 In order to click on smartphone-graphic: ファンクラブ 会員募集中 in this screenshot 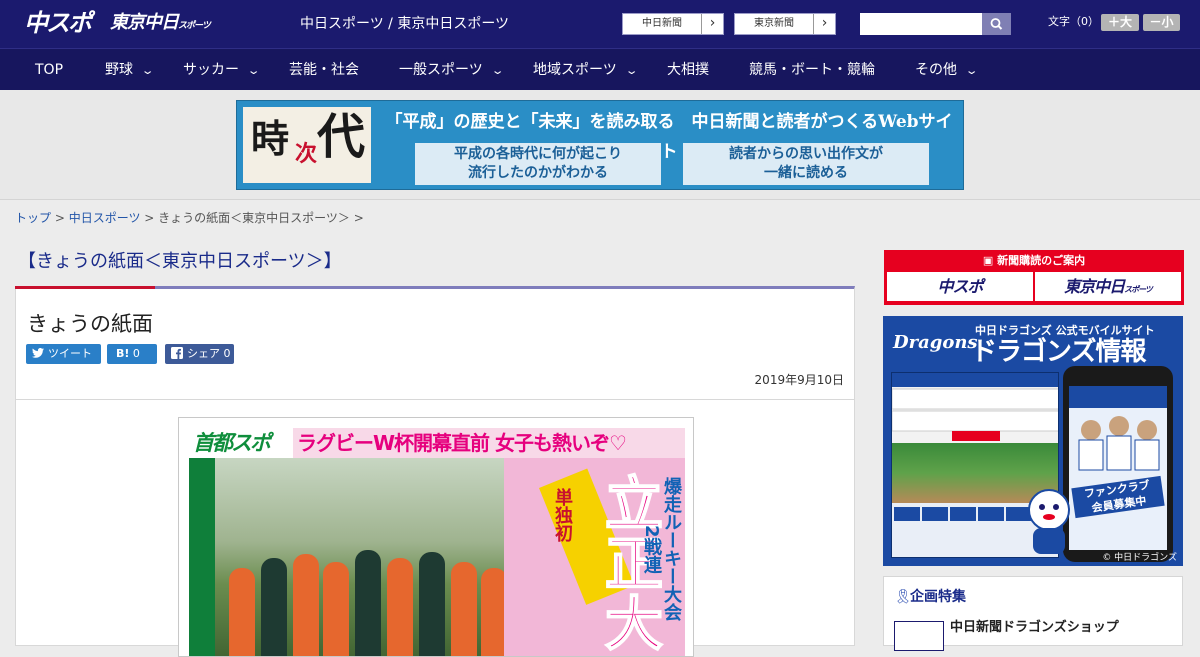, I will do `click(1118, 464)`.